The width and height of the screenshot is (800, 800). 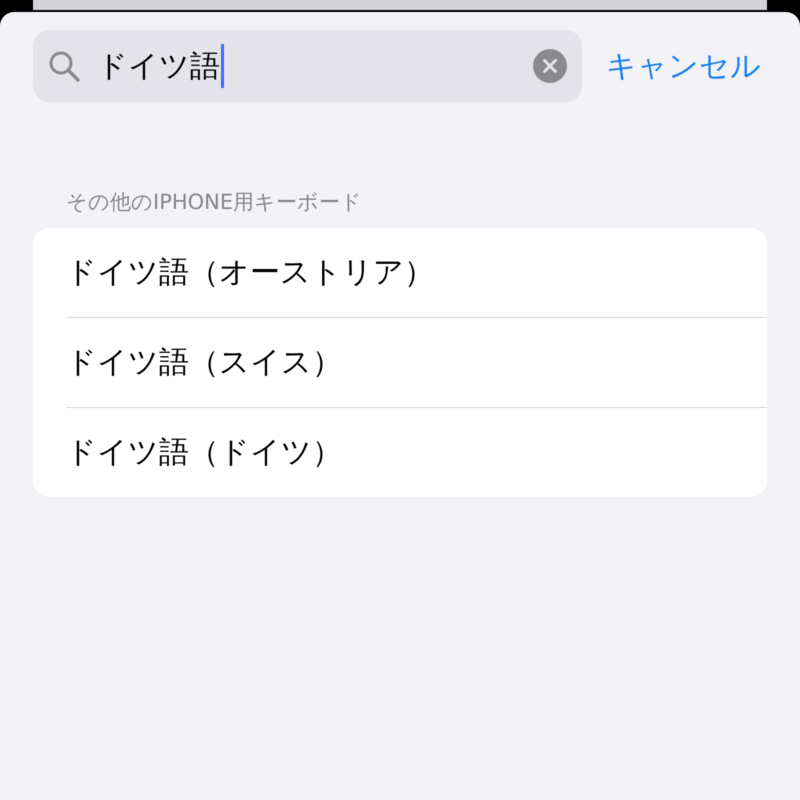 What do you see at coordinates (64, 66) in the screenshot?
I see `search-icon` at bounding box center [64, 66].